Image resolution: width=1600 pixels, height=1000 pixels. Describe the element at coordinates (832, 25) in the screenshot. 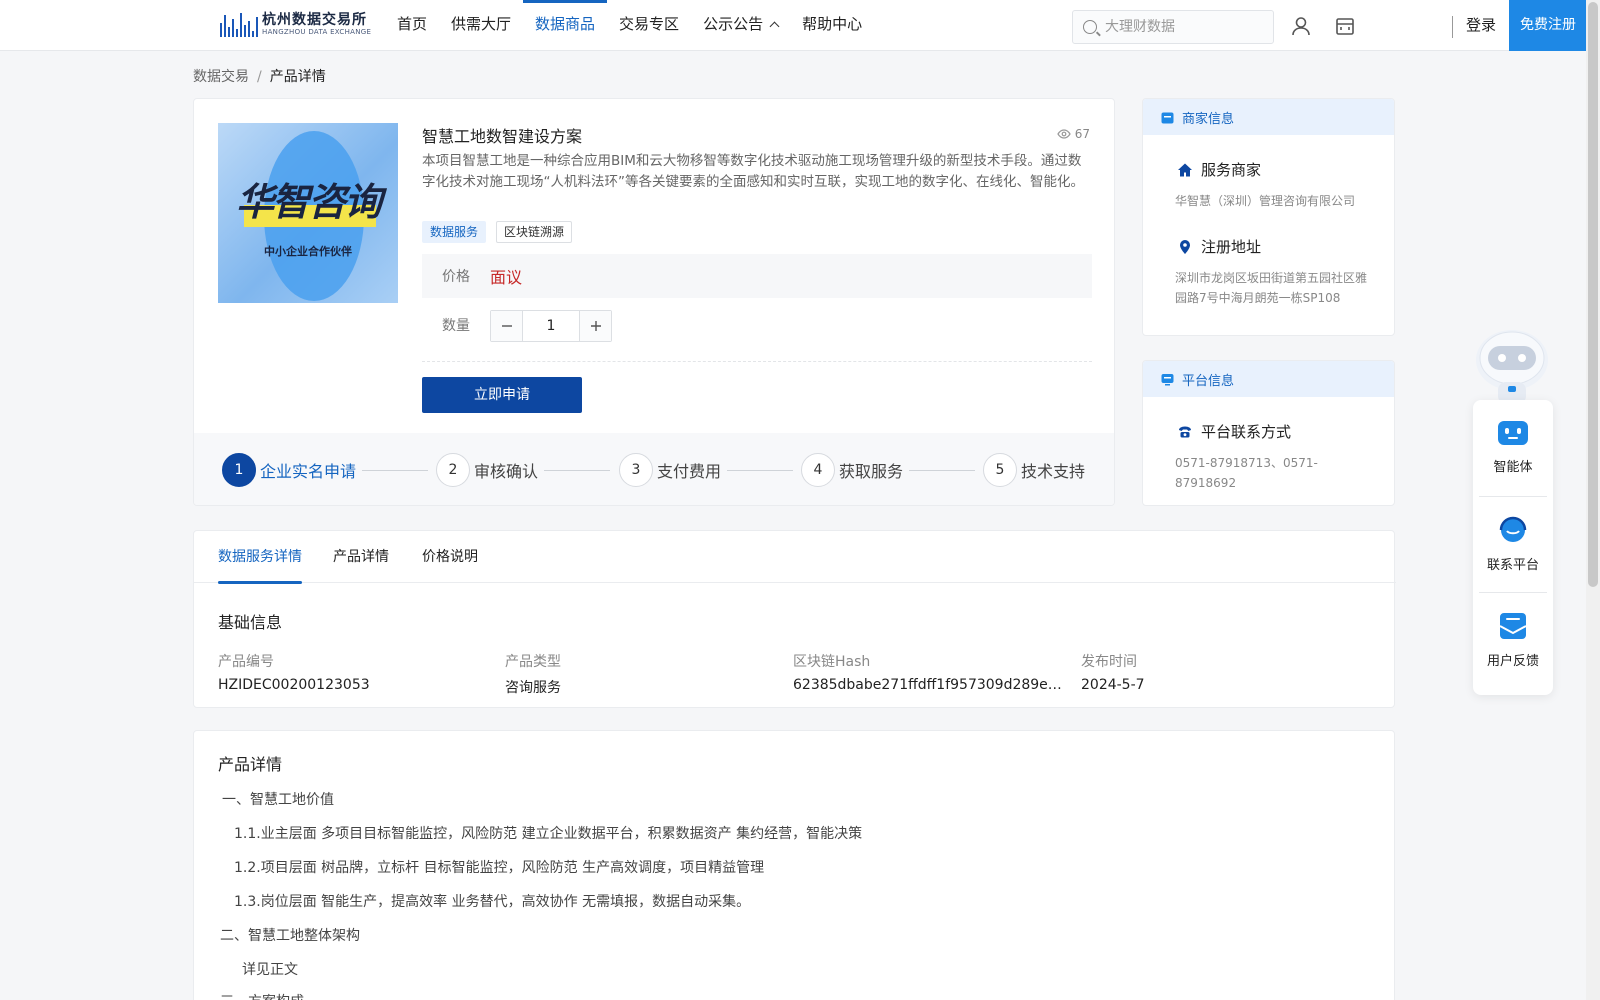

I see `nav-help-center: 帮助中心` at that location.